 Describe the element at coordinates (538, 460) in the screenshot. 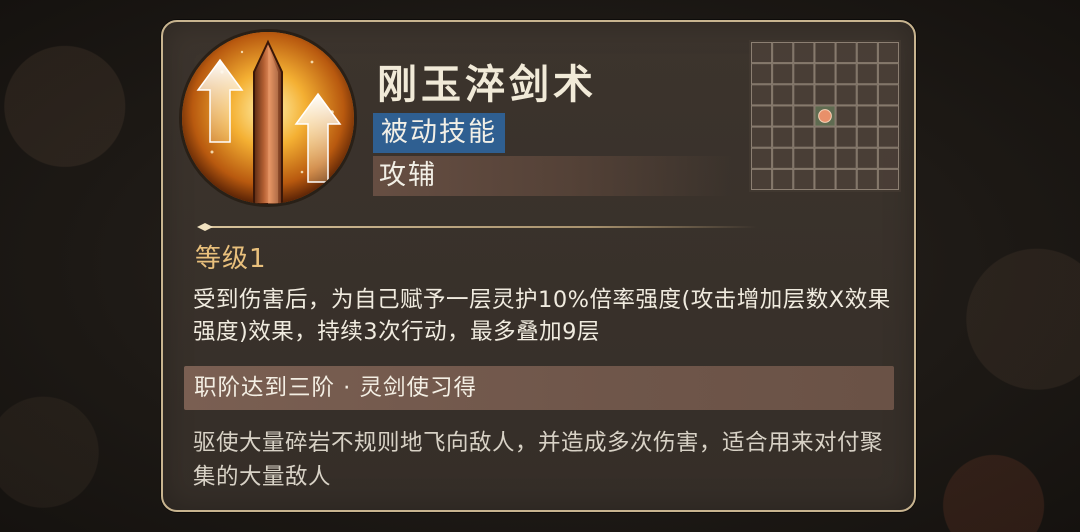

I see `skill-flavor-text: 驱使大量碎岩不规则地飞向敌人，并造成多次伤害，适合用来对付聚集的大量敌人` at that location.